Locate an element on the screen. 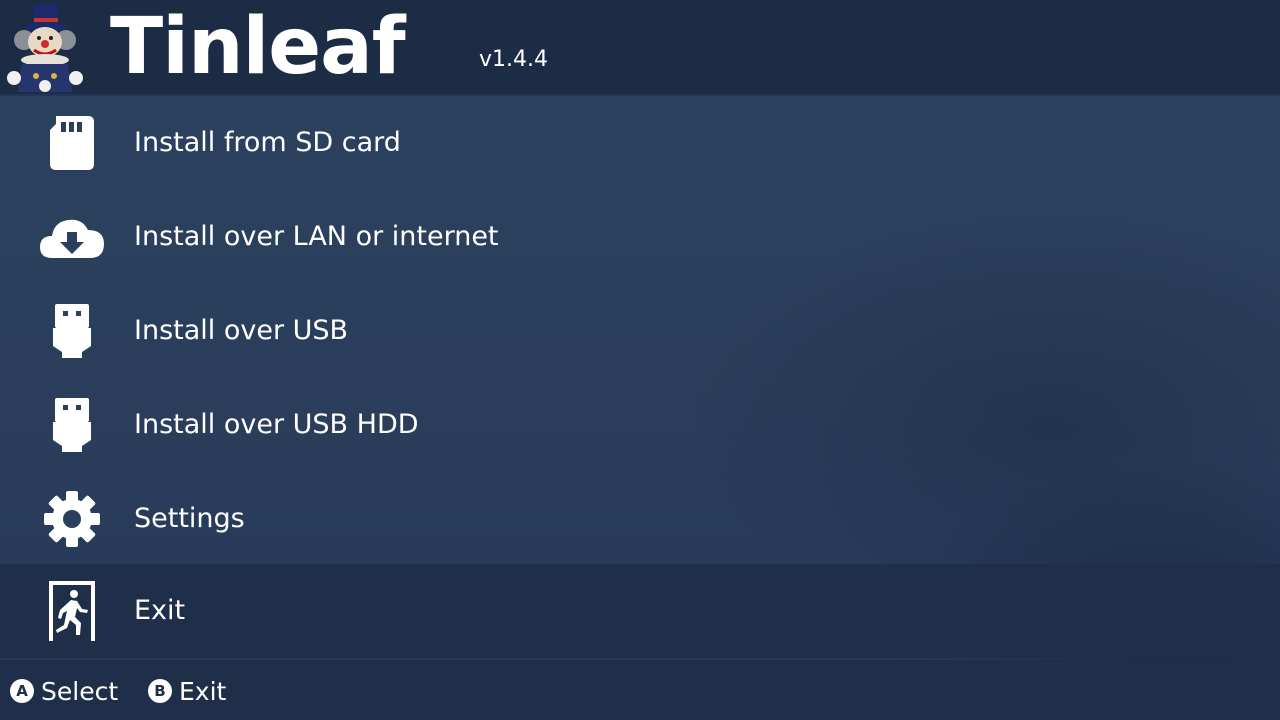 The height and width of the screenshot is (720, 1280). menu-item-label: Install from SD card is located at coordinates (267, 142).